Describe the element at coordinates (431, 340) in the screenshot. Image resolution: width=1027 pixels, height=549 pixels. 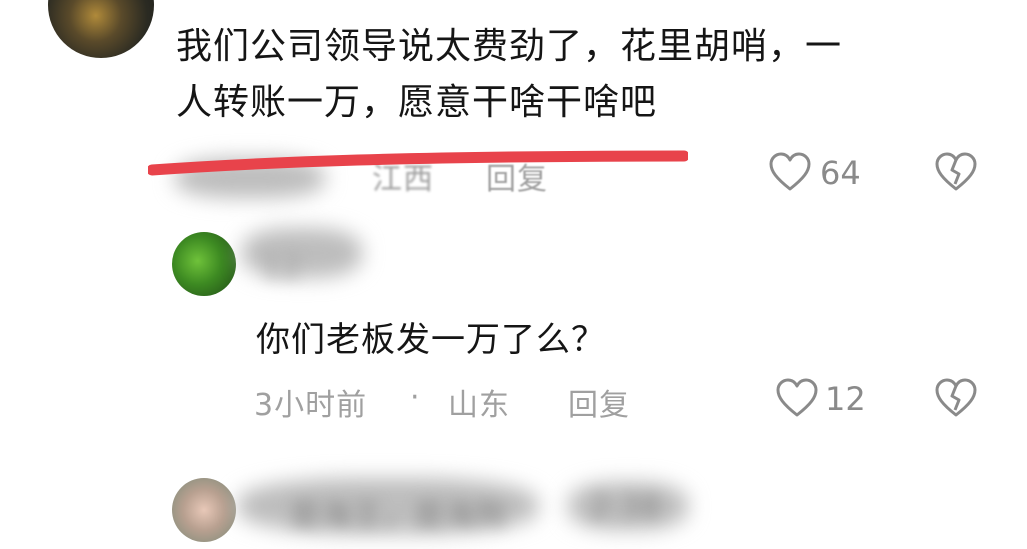
I see `comment-text: 你们老板发一万了么？` at that location.